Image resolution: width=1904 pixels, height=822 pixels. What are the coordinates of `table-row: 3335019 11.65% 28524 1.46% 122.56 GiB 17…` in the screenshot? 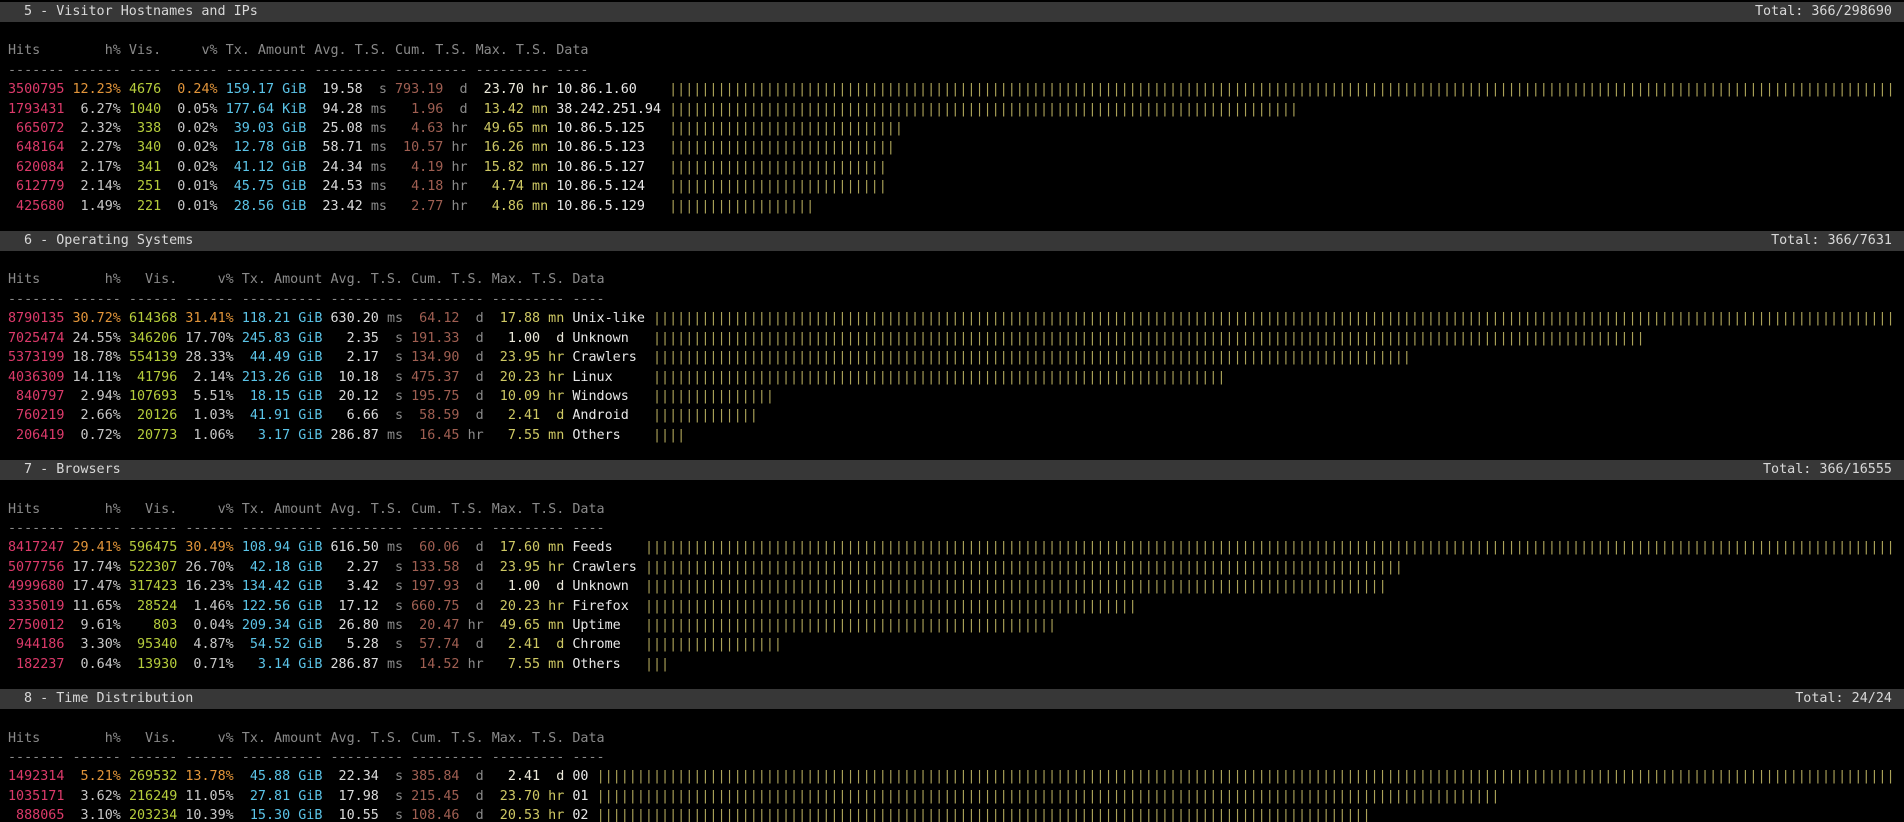 It's located at (572, 606).